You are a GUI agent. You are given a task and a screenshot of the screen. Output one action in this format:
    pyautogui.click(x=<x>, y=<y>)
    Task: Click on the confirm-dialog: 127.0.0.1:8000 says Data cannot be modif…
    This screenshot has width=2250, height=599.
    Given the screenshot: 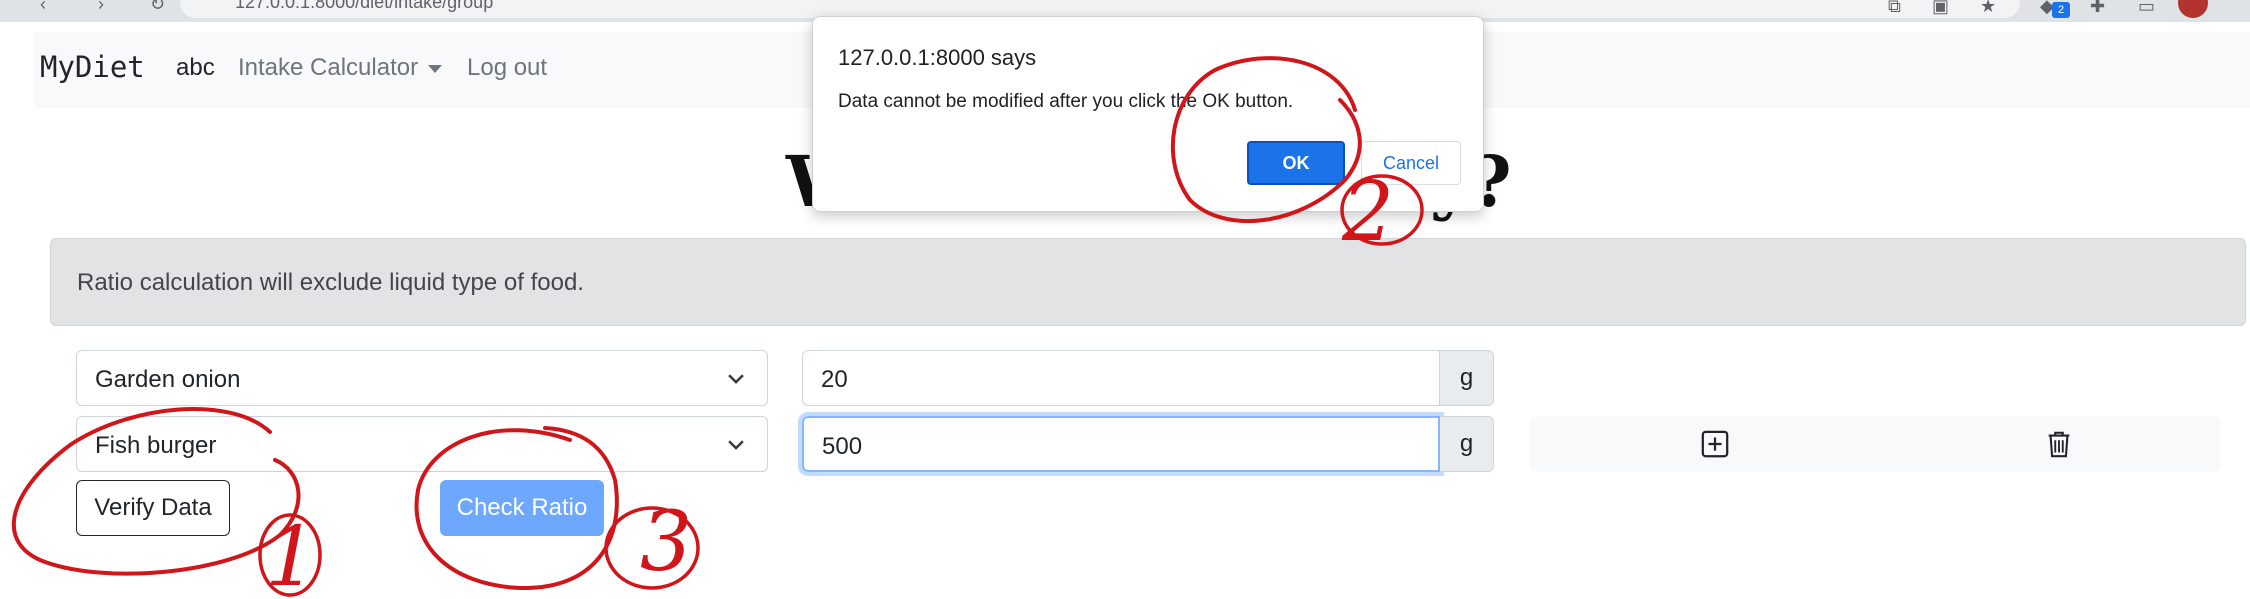 What is the action you would take?
    pyautogui.click(x=1148, y=114)
    